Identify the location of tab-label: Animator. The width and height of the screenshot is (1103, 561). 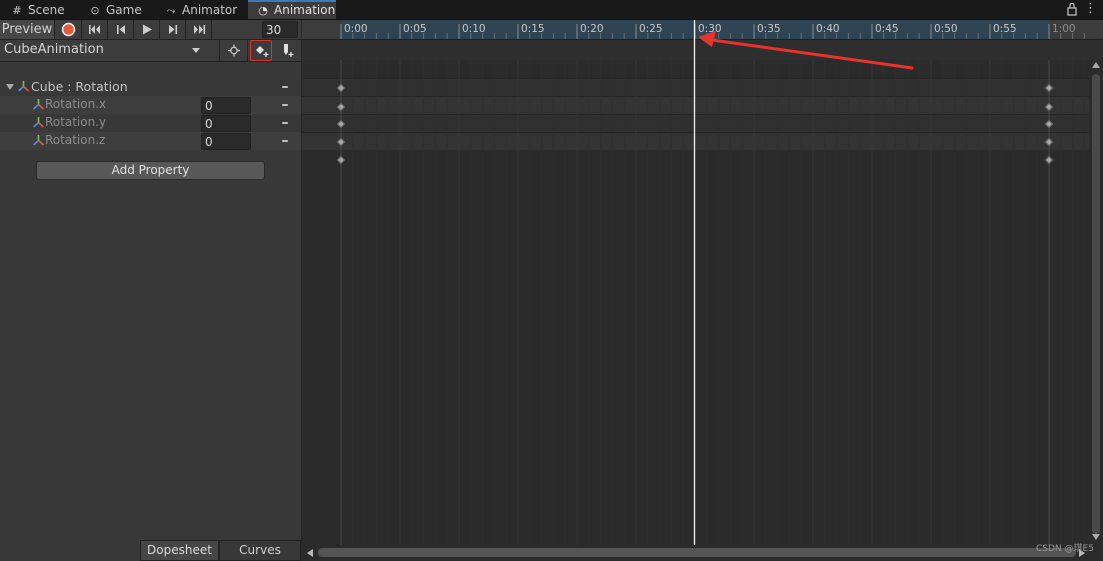
(210, 10).